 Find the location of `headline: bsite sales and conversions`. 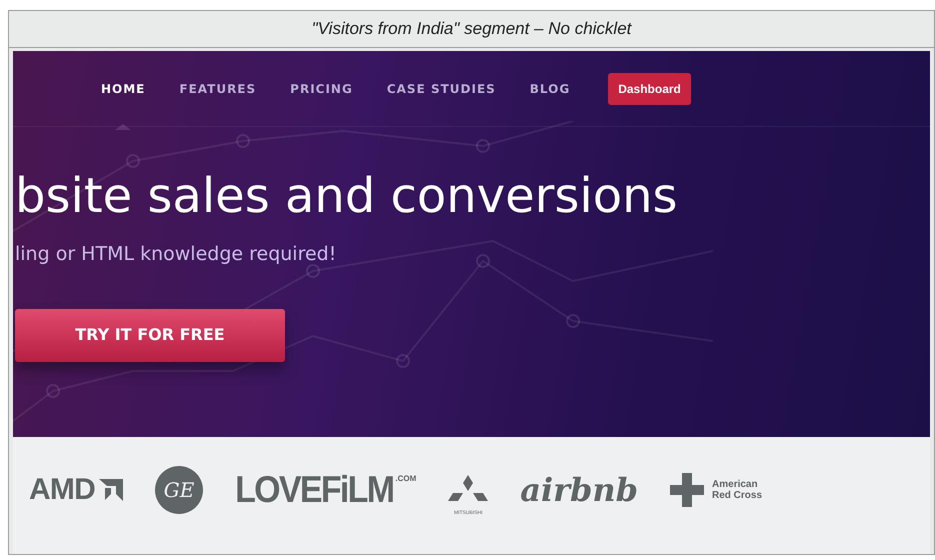

headline: bsite sales and conversions is located at coordinates (347, 196).